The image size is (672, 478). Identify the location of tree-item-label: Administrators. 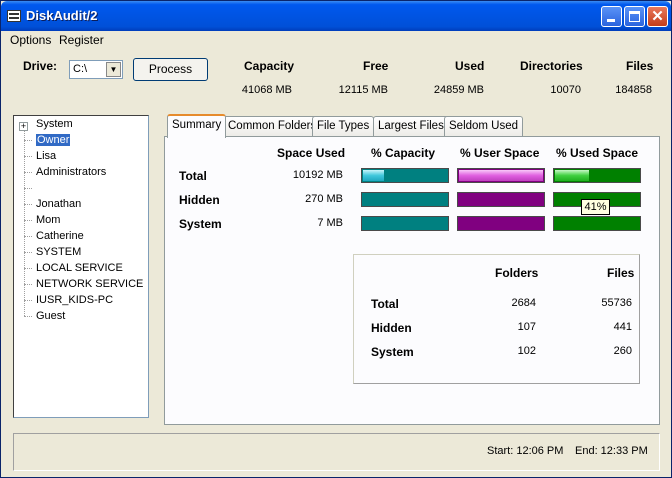
(71, 172).